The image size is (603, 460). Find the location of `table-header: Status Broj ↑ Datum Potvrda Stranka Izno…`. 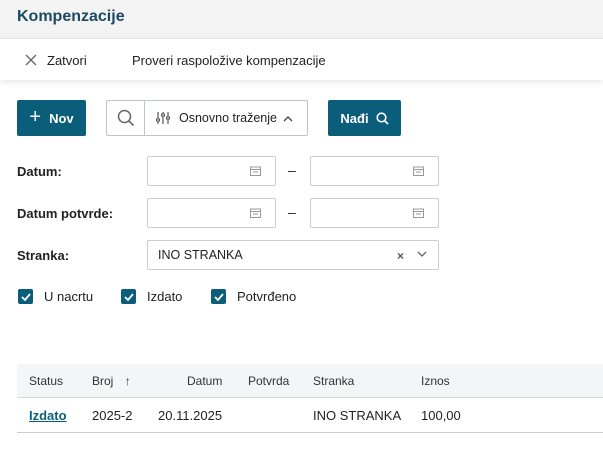

table-header: Status Broj ↑ Datum Potvrda Stranka Izno… is located at coordinates (310, 381).